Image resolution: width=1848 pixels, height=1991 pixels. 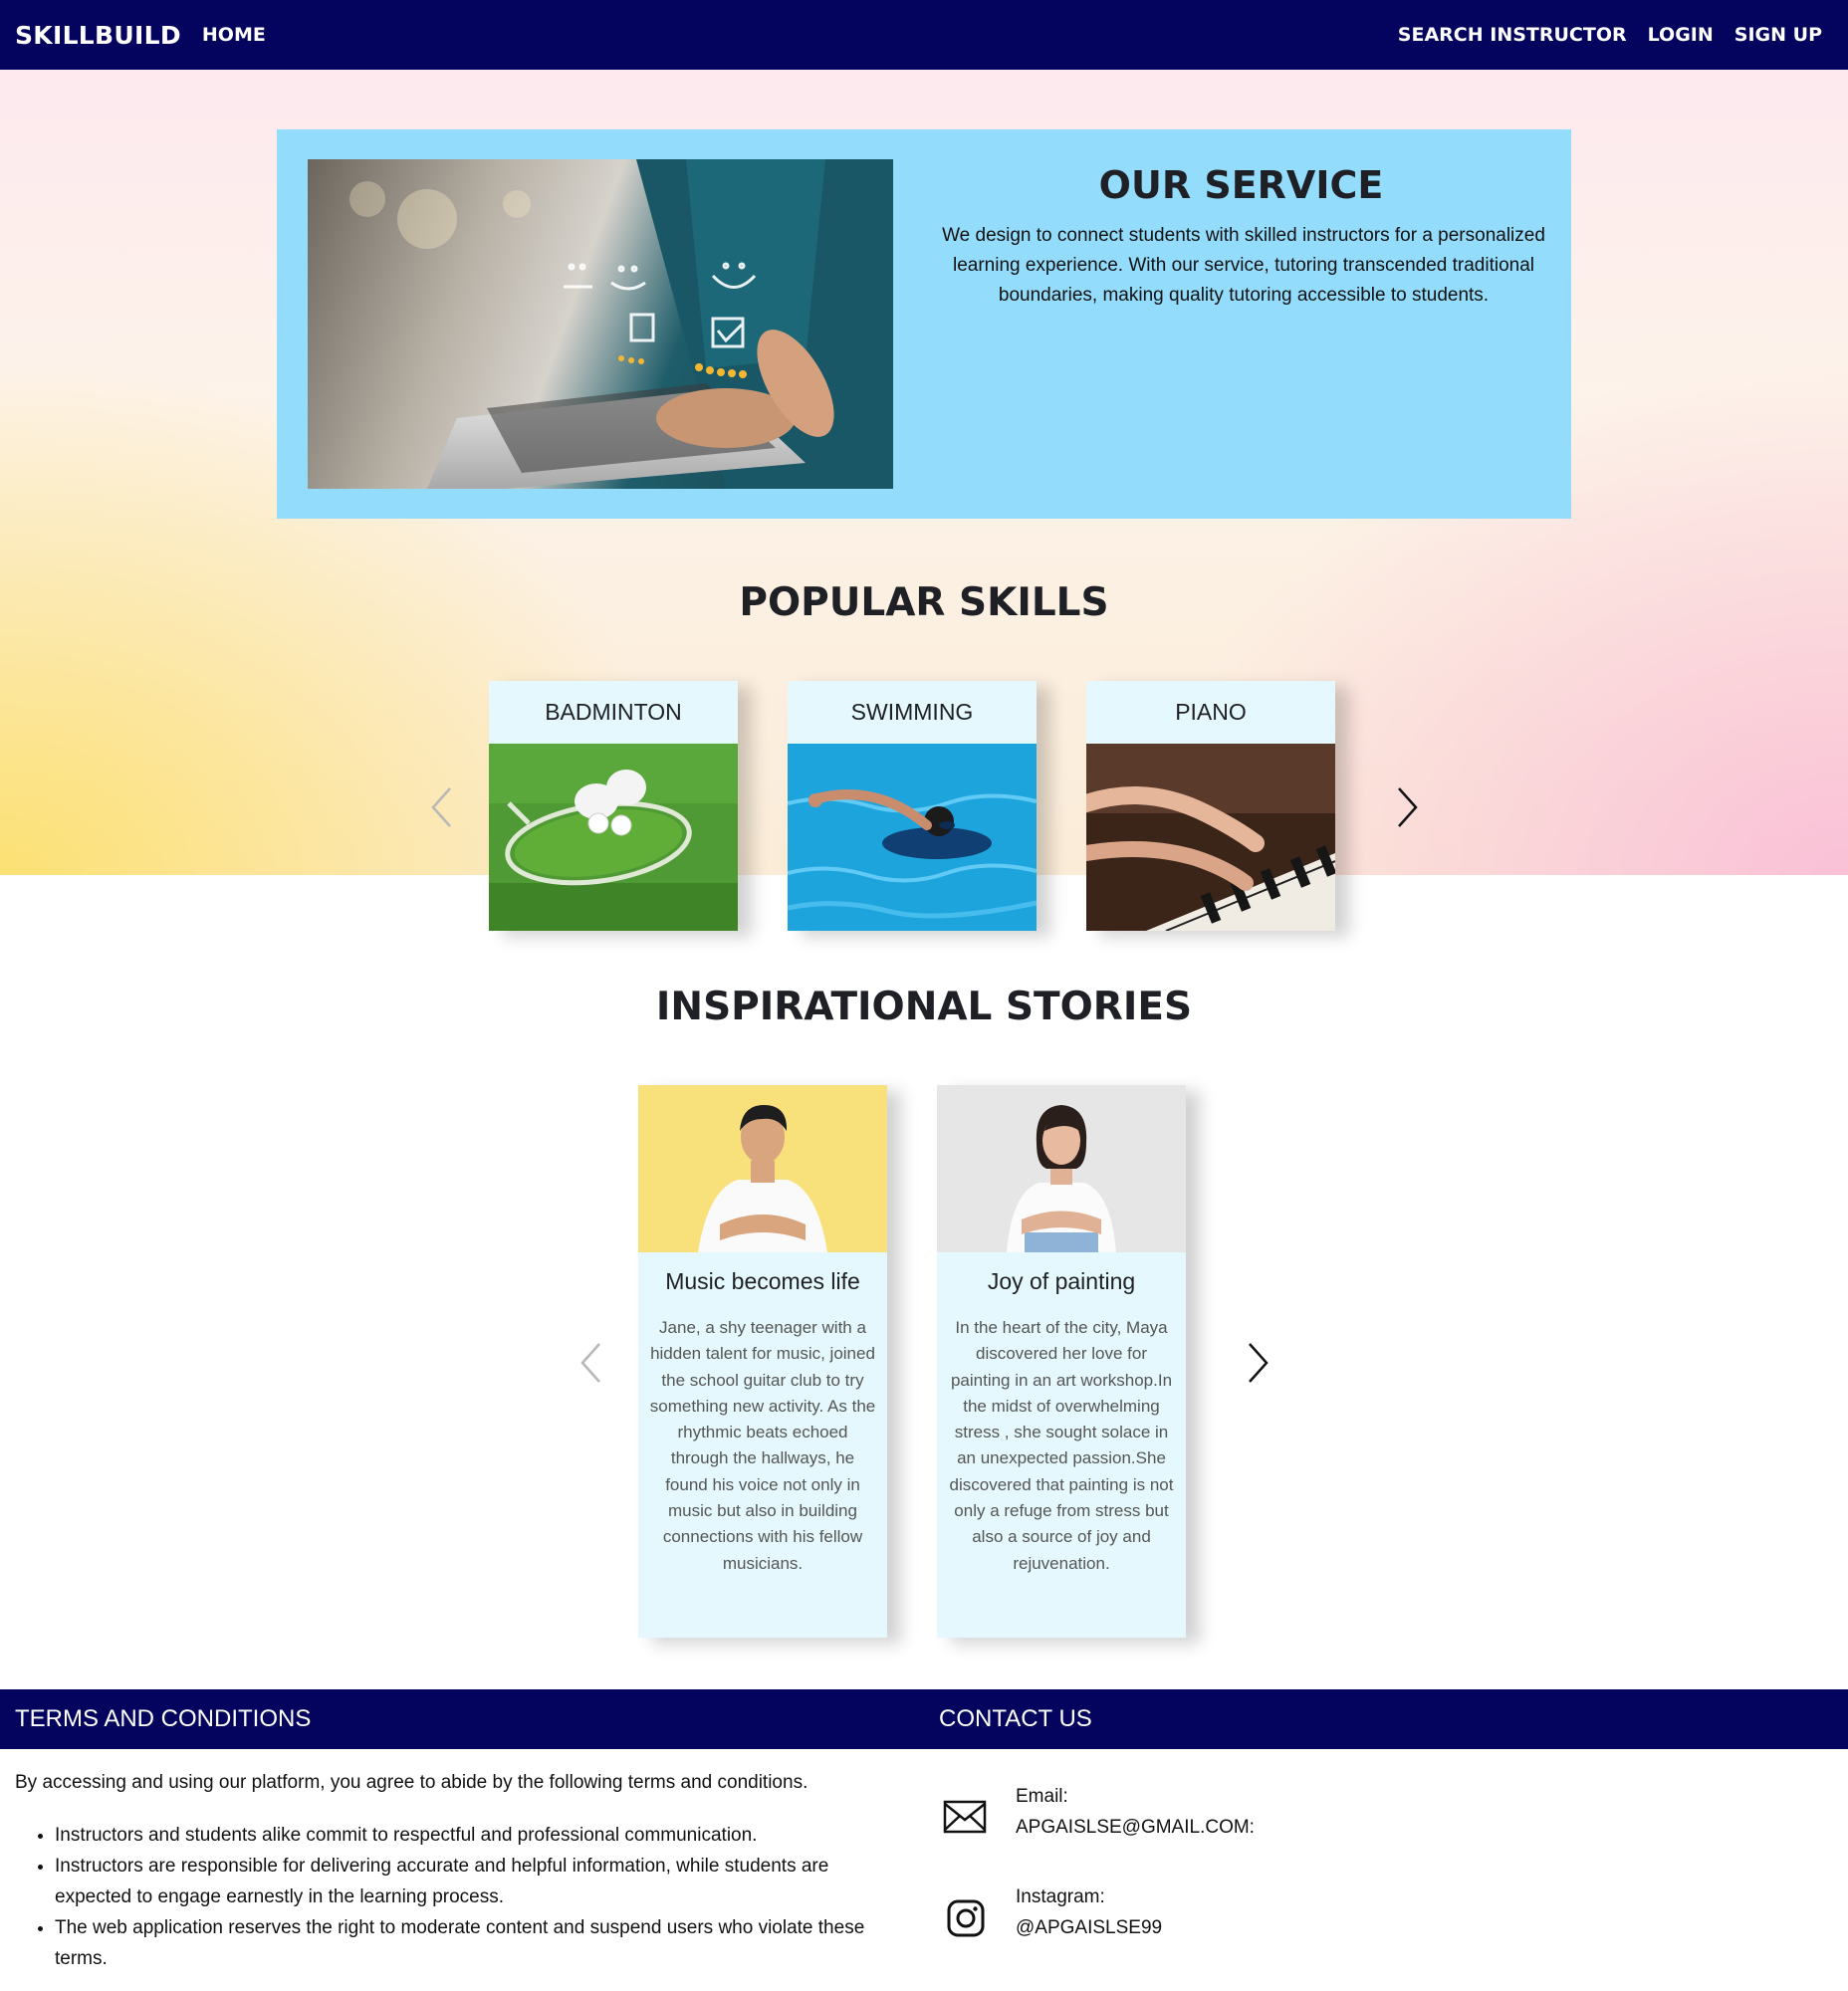 What do you see at coordinates (163, 1719) in the screenshot?
I see `terms-heading: TERMS AND CONDITIONS` at bounding box center [163, 1719].